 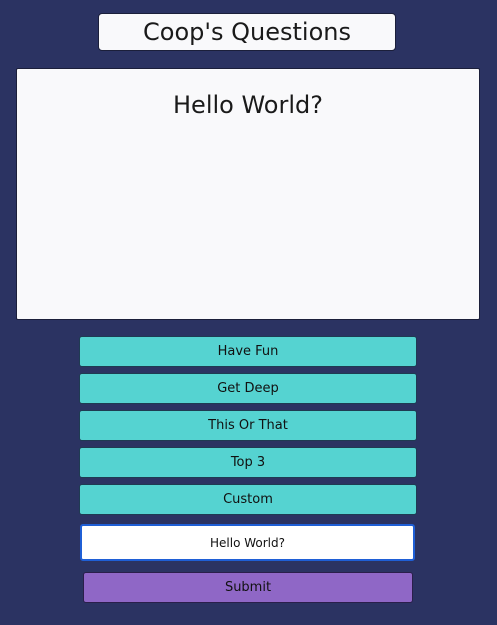 I want to click on this-or-that-button: This Or That, so click(x=248, y=425).